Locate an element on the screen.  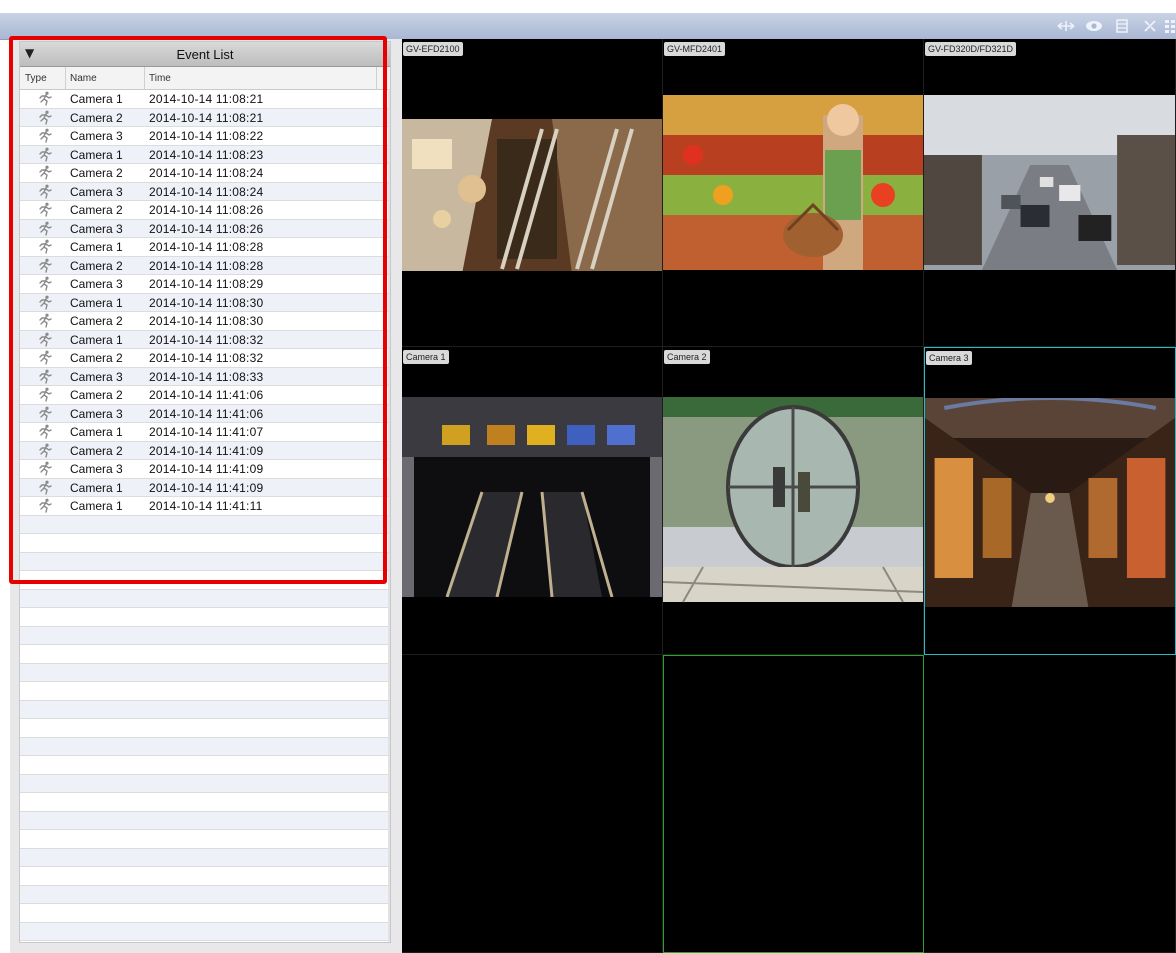
table-row: Camera 2 2014-10-14 11:08:21 is located at coordinates (205, 117).